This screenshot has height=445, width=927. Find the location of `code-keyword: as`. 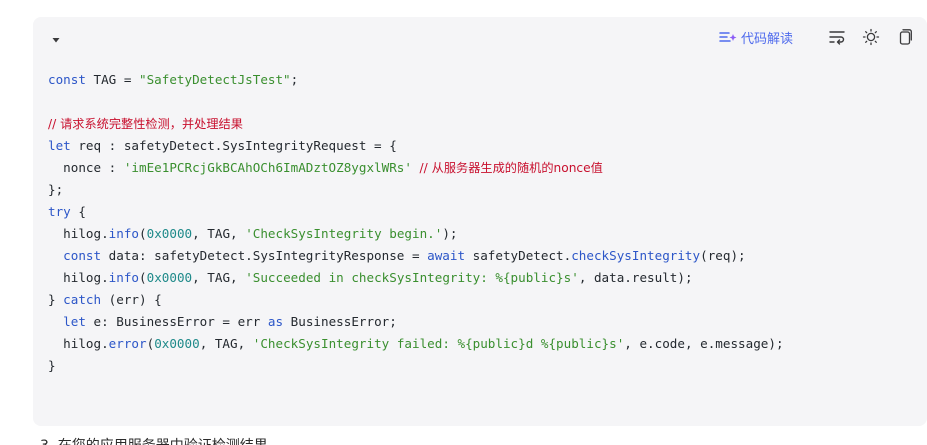

code-keyword: as is located at coordinates (275, 321).